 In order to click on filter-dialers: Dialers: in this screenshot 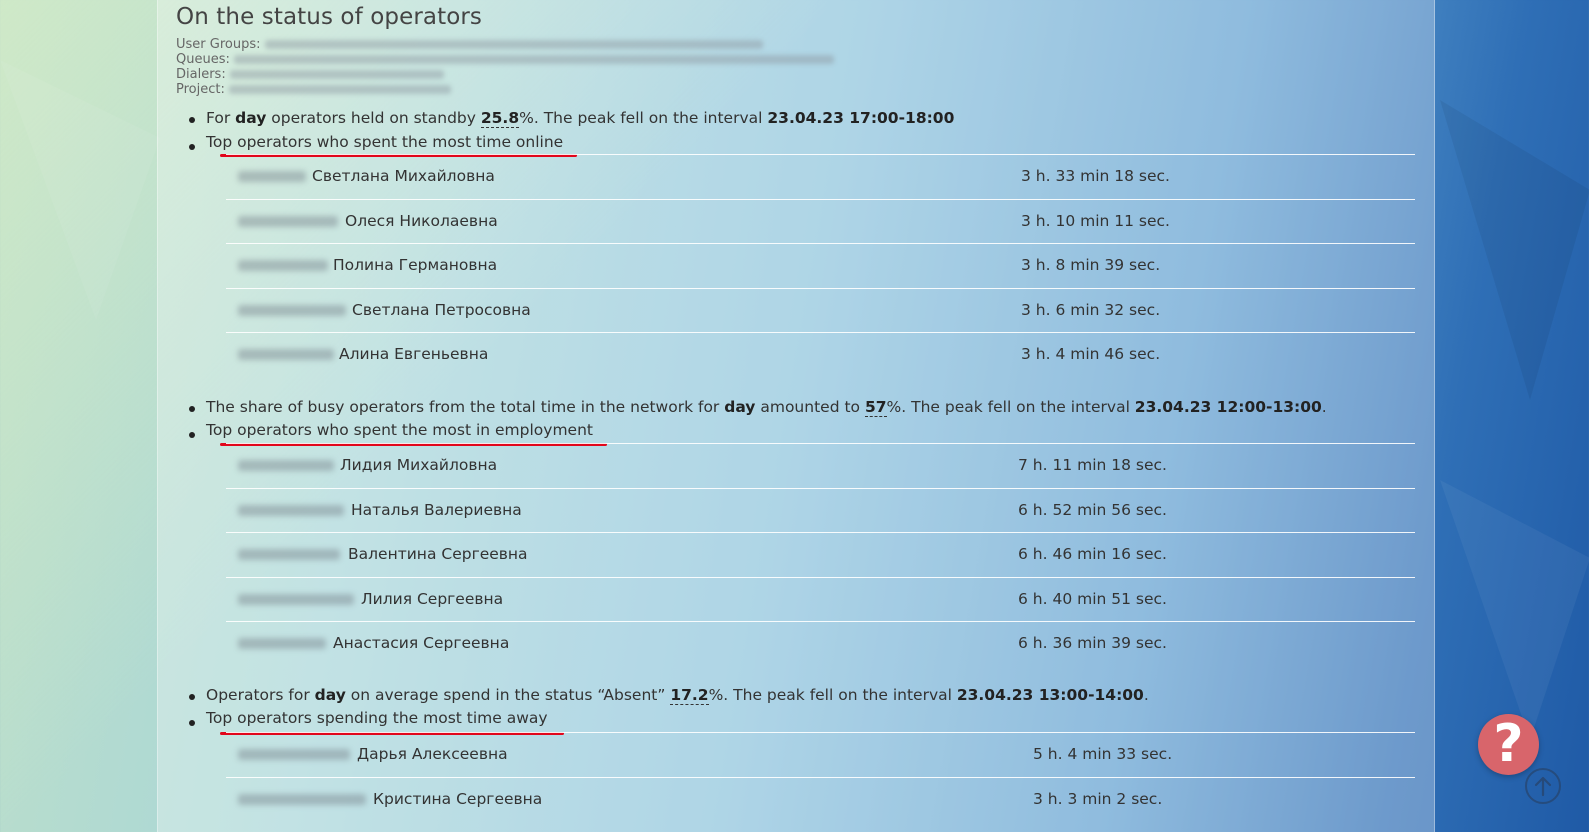, I will do `click(310, 74)`.